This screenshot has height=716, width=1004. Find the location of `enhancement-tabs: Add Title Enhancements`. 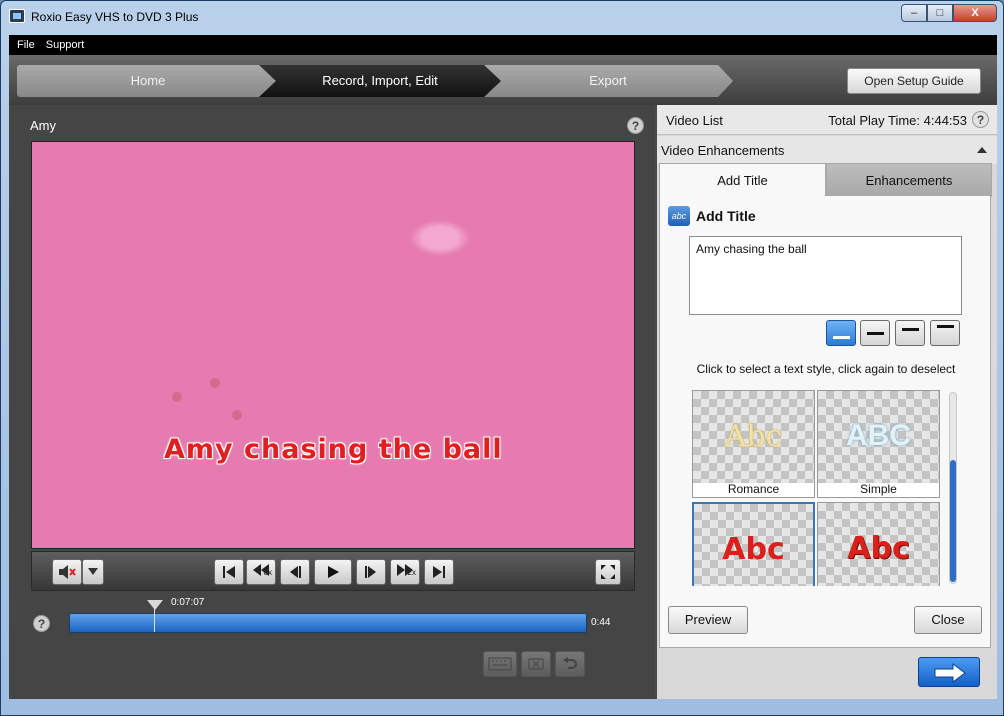

enhancement-tabs: Add Title Enhancements is located at coordinates (825, 180).